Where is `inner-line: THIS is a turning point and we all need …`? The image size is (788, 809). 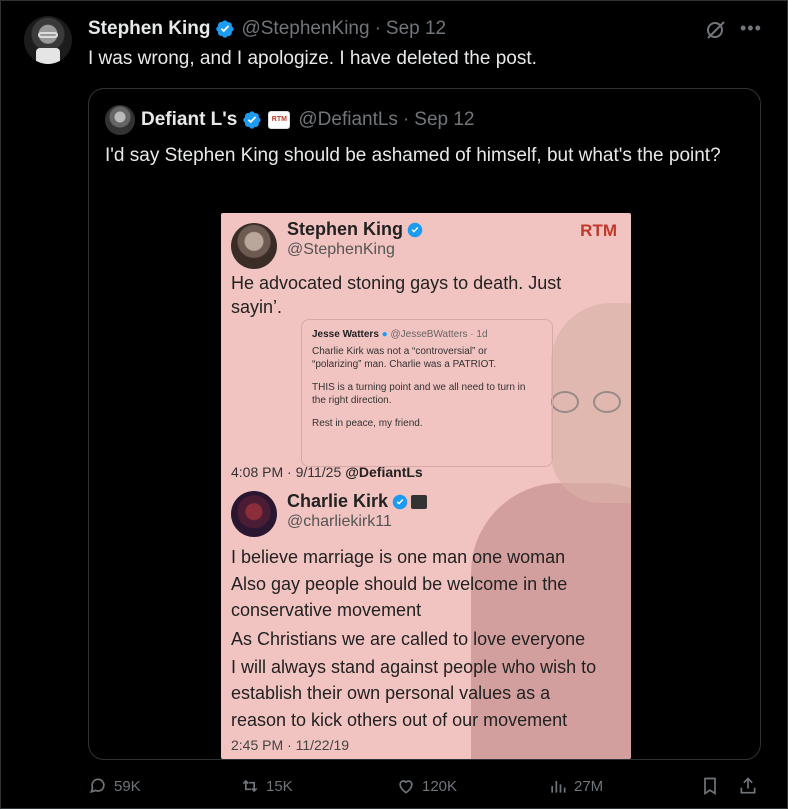 inner-line: THIS is a turning point and we all need … is located at coordinates (419, 387).